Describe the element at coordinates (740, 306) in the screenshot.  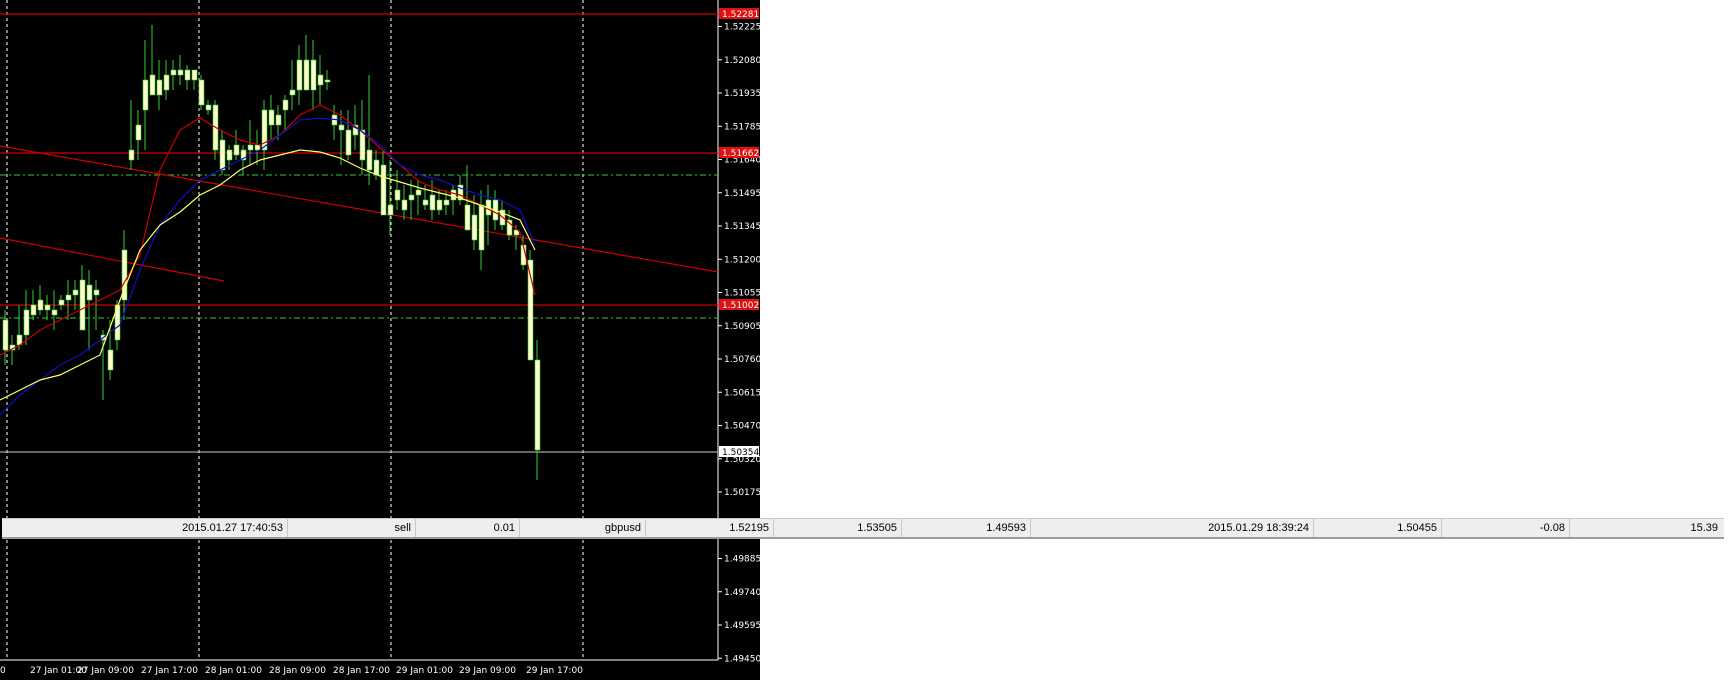
I see `price-tag-low: 1.51002` at that location.